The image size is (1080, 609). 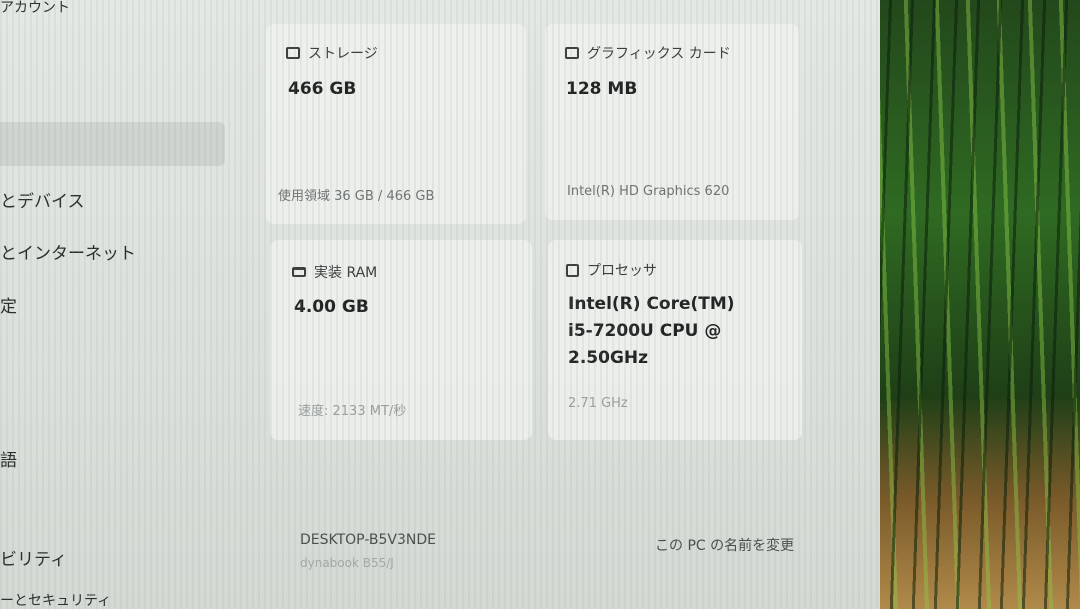 I want to click on processor-icon, so click(x=572, y=270).